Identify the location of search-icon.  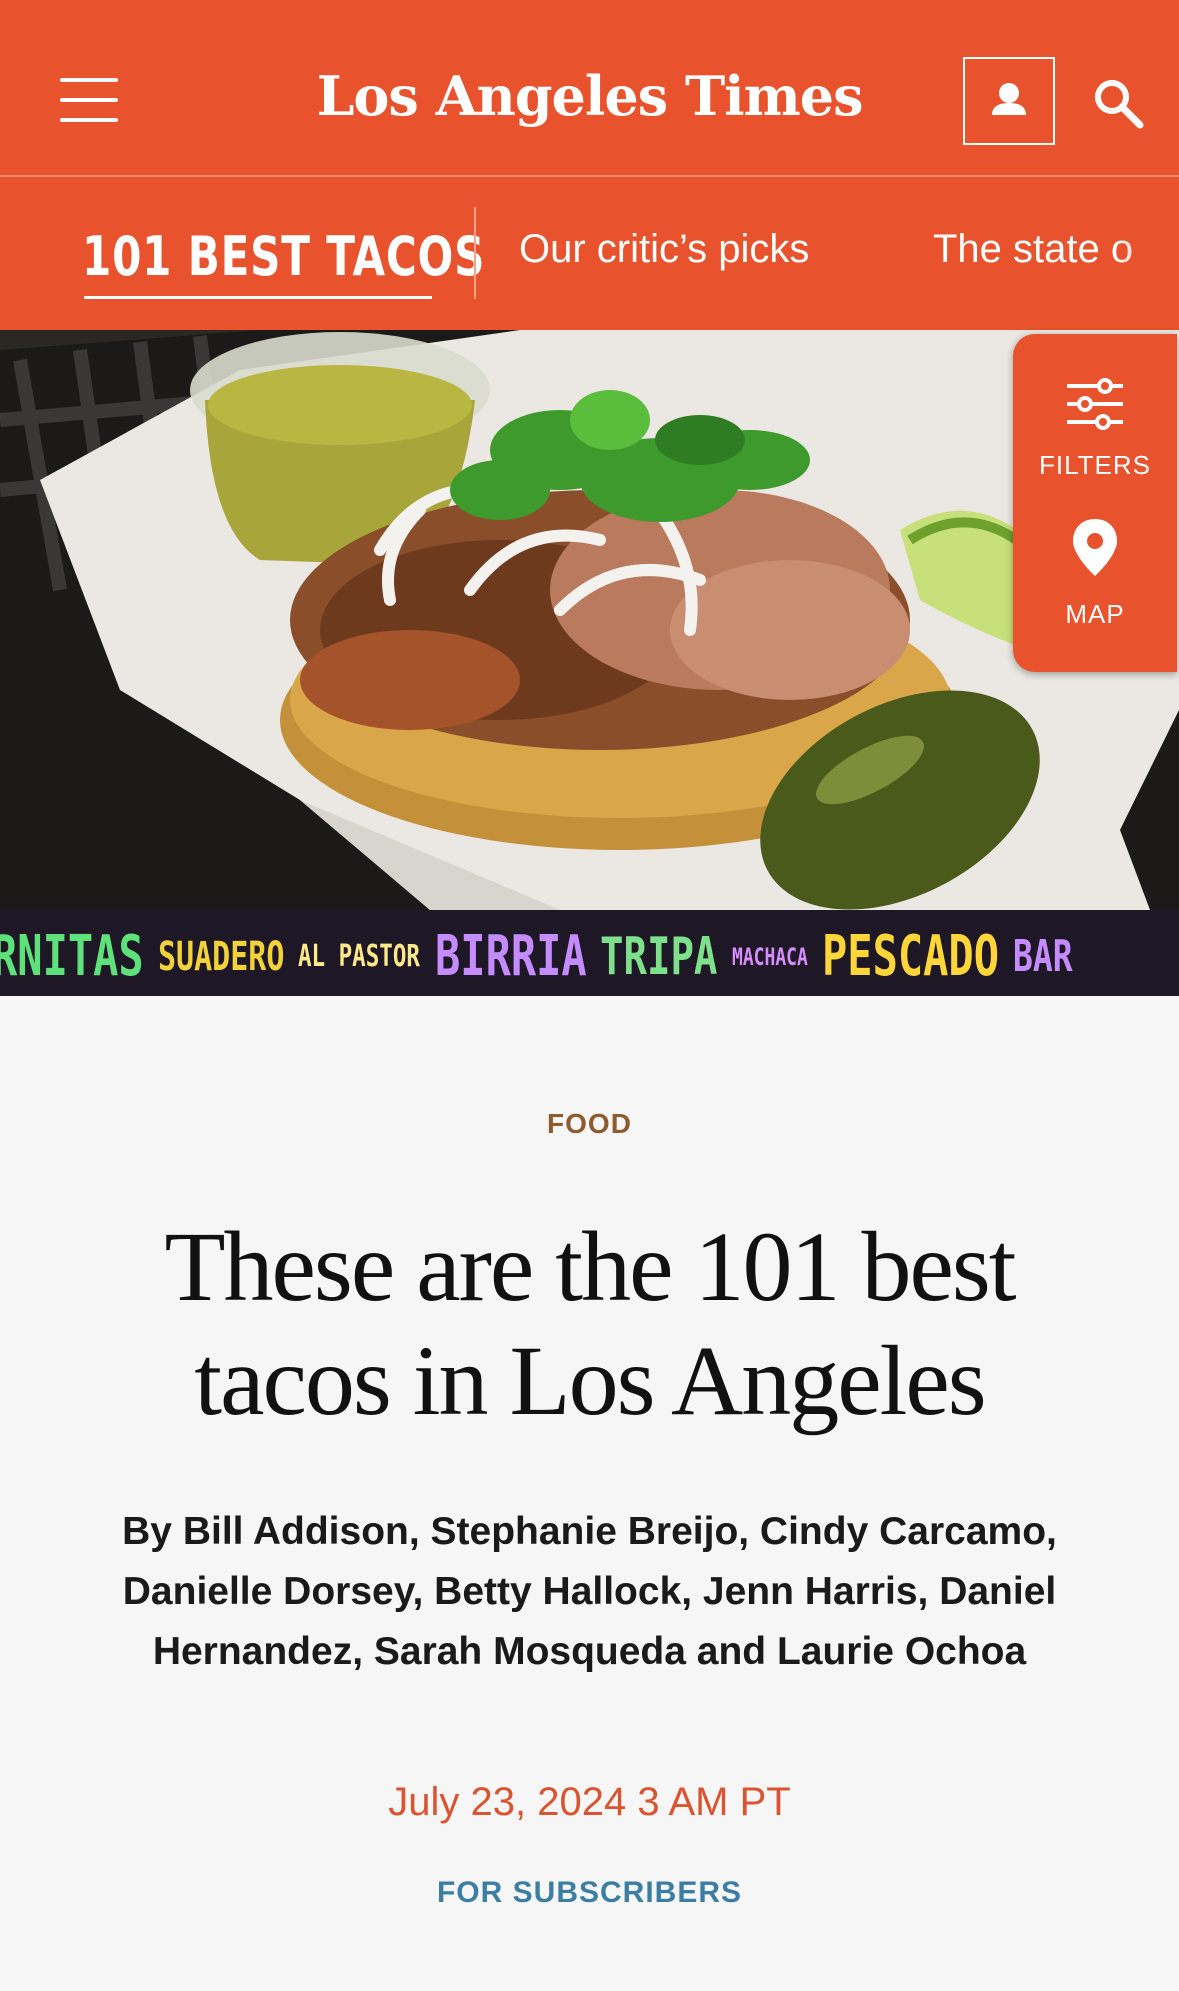
(1119, 104).